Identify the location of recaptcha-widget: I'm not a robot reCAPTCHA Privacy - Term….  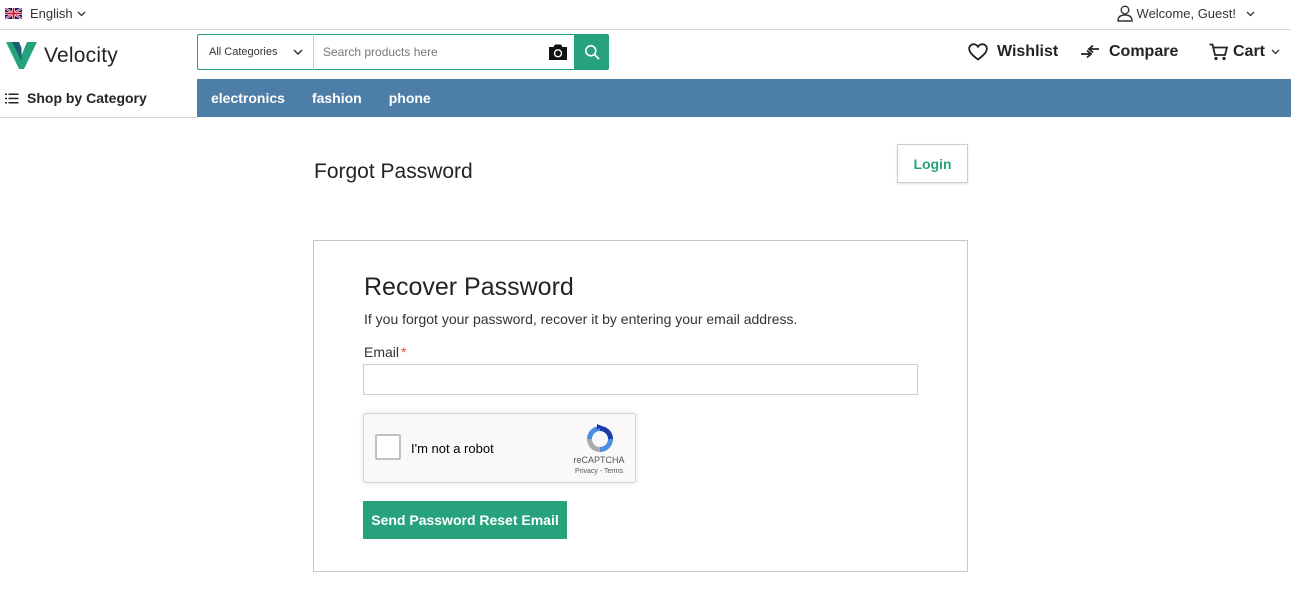
(499, 448).